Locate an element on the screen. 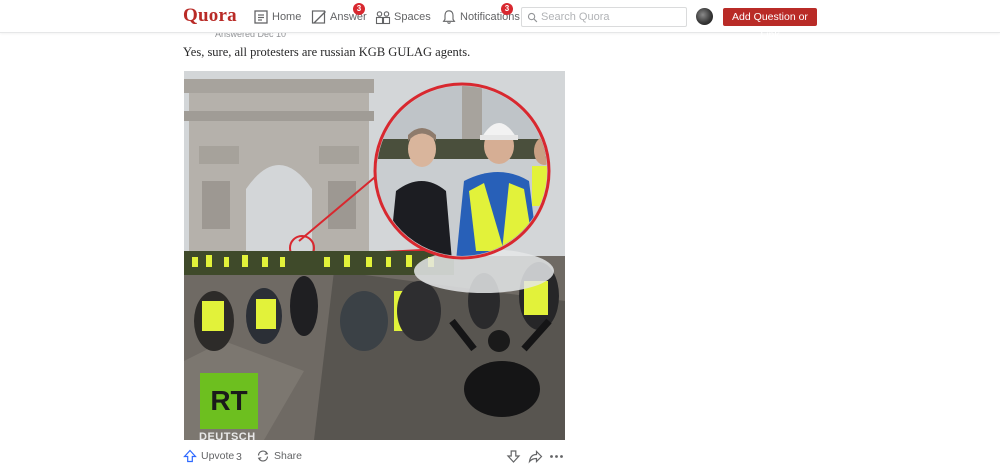 The height and width of the screenshot is (471, 1000). more-dots-icon is located at coordinates (556, 456).